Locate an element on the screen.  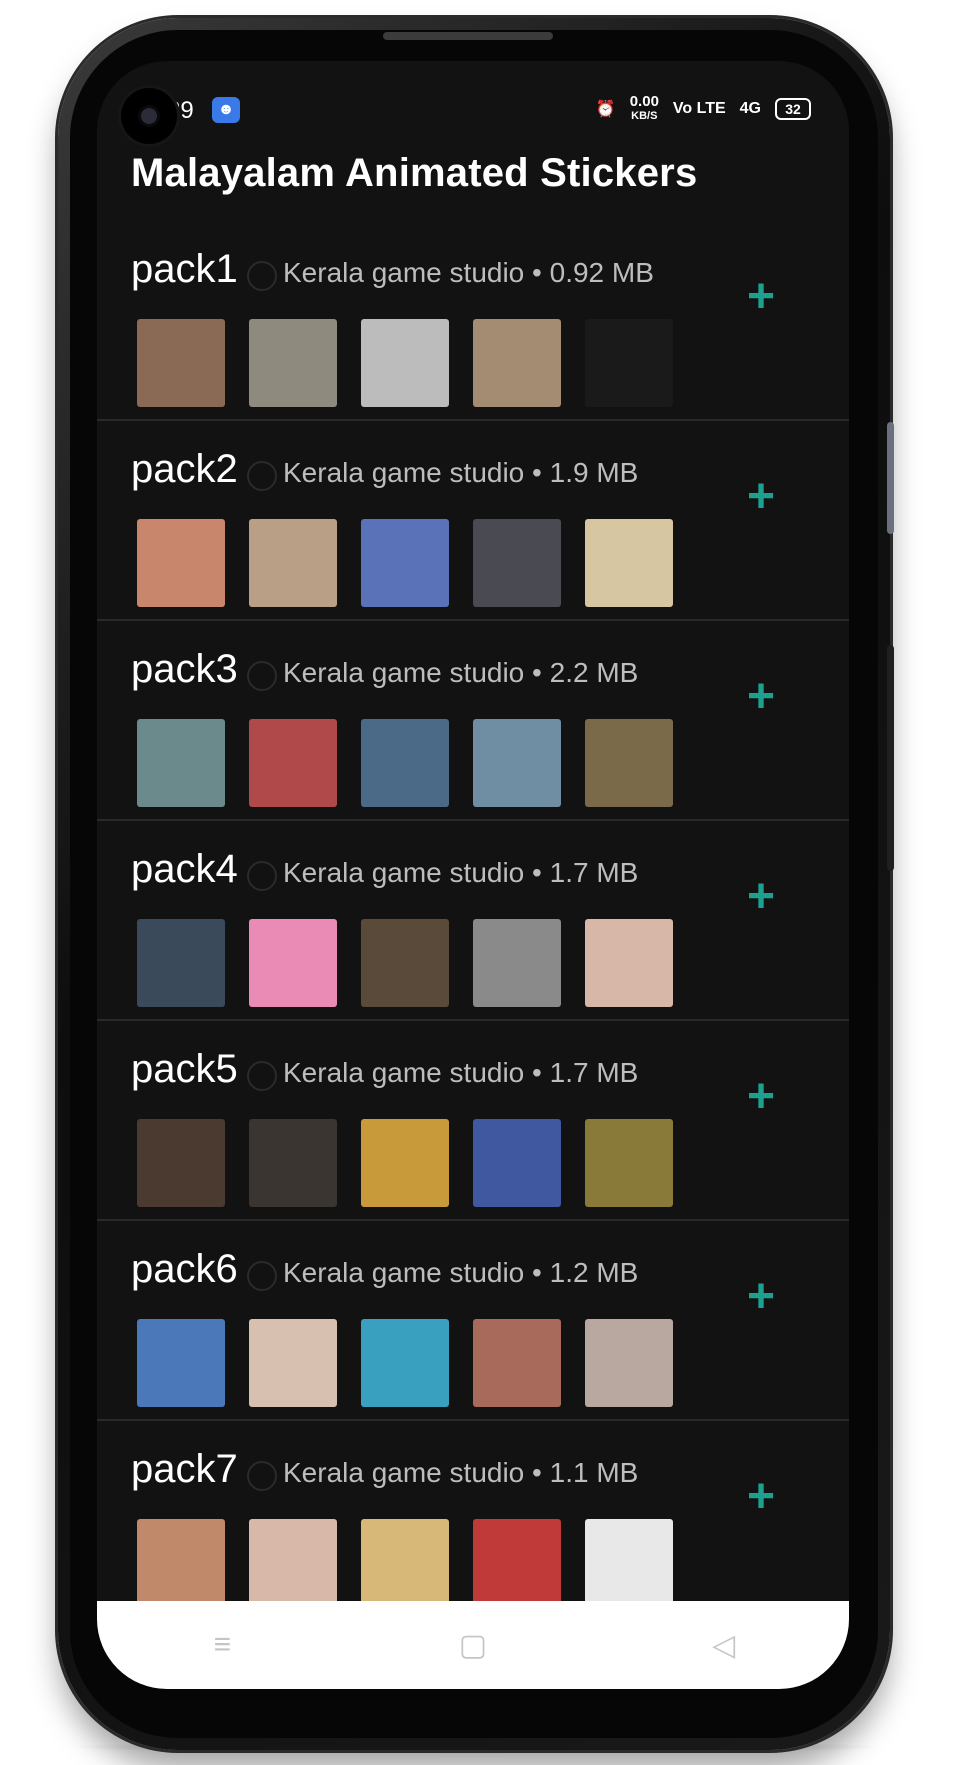
sticker-pack-row: pack4 Kerala game studio • 1.7 MB + is located at coordinates (473, 921).